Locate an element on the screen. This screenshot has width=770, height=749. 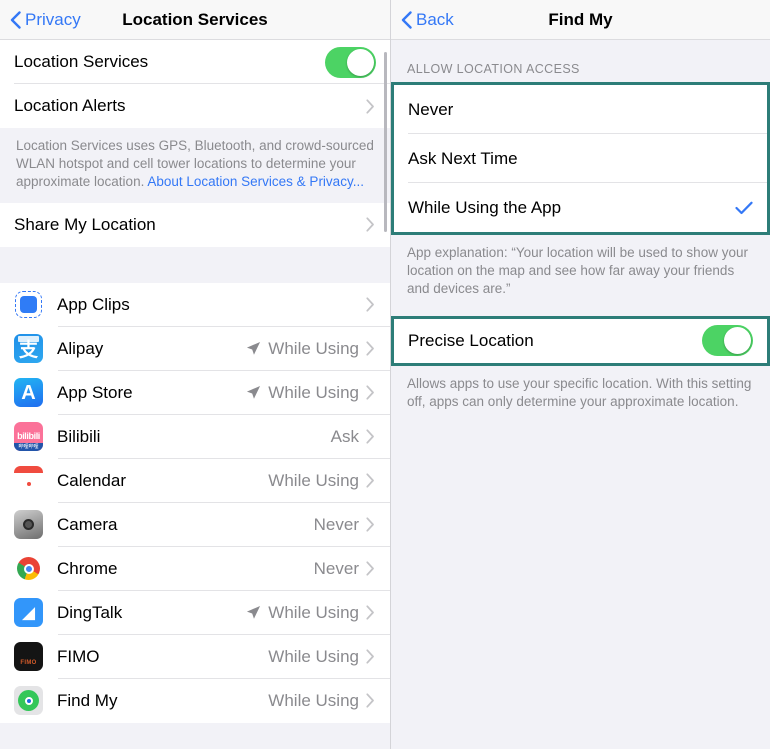
app-clips-icon is located at coordinates (28, 305).